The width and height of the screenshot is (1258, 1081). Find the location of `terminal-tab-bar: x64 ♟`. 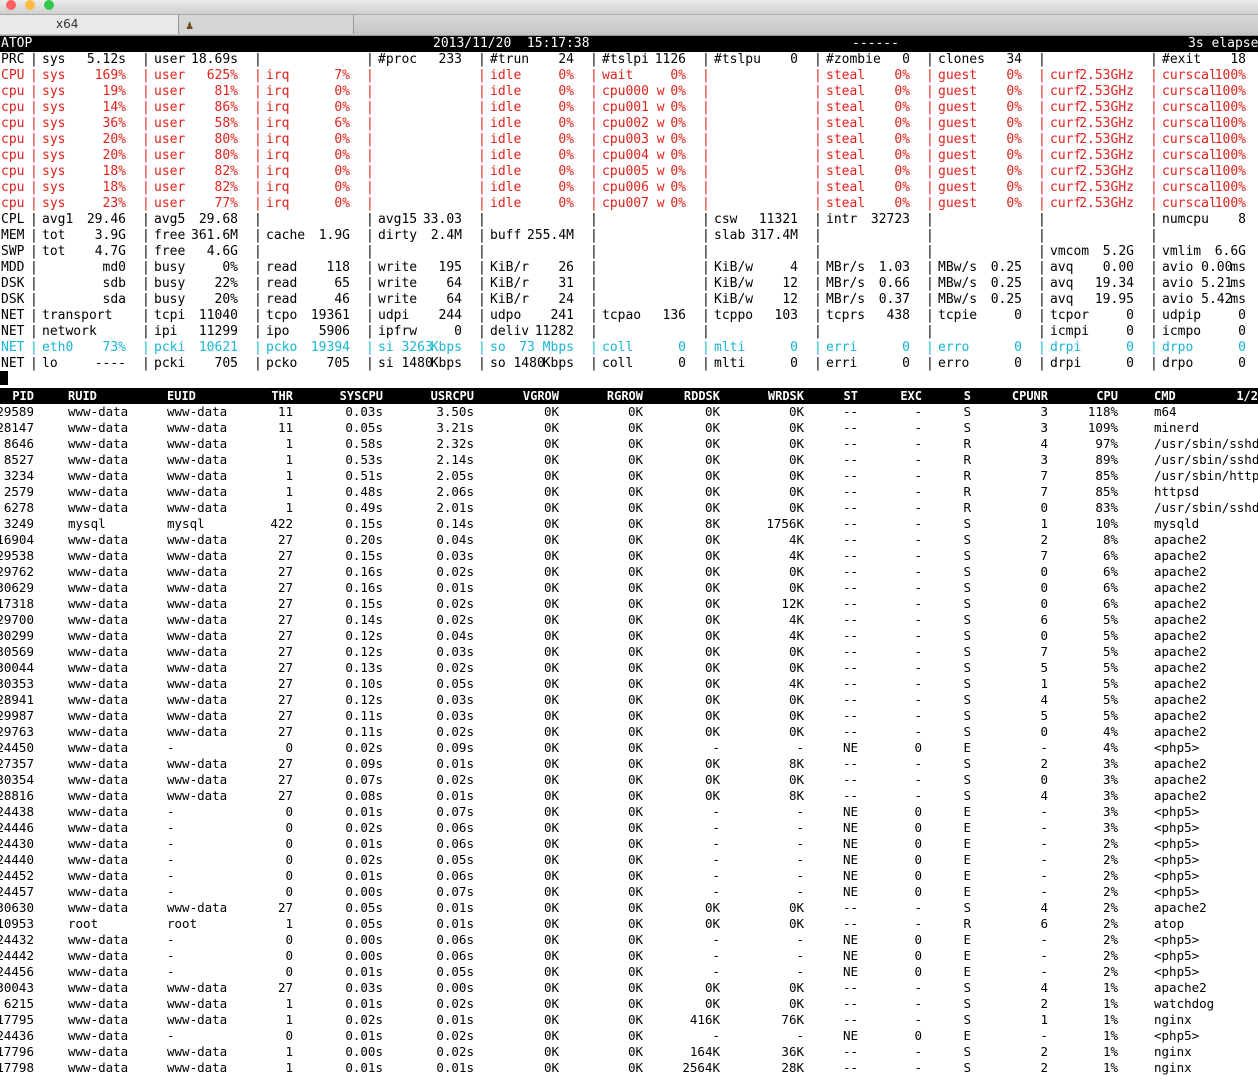

terminal-tab-bar: x64 ♟ is located at coordinates (629, 25).